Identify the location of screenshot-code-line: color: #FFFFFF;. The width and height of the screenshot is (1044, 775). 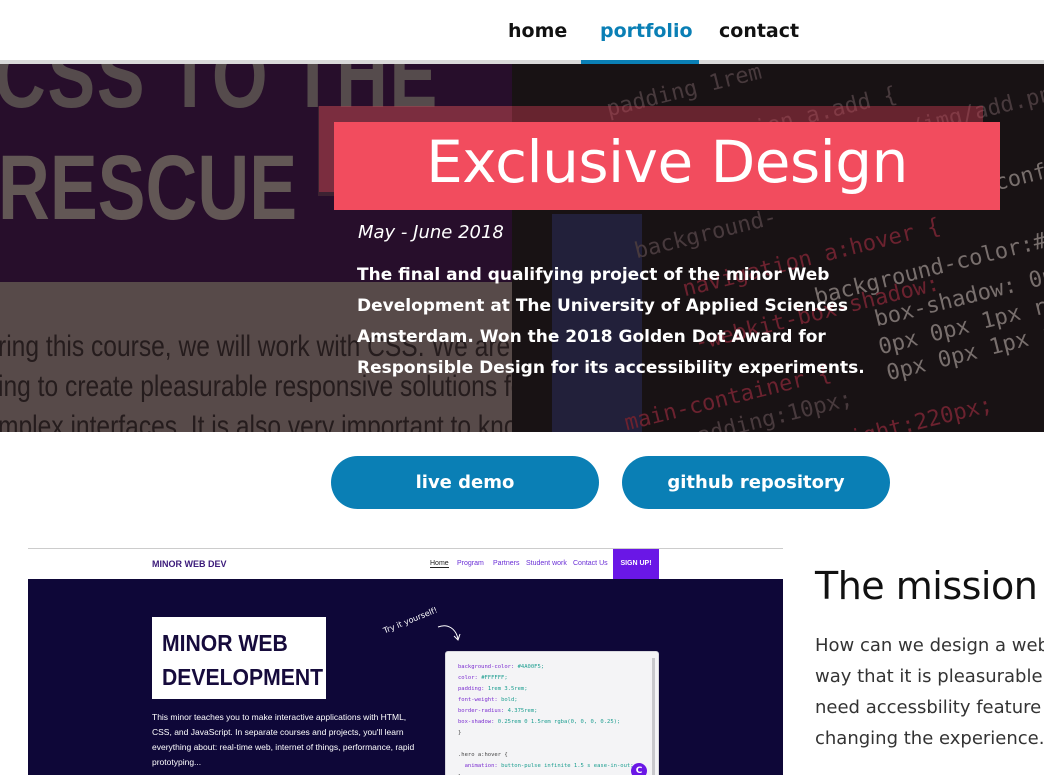
(483, 678).